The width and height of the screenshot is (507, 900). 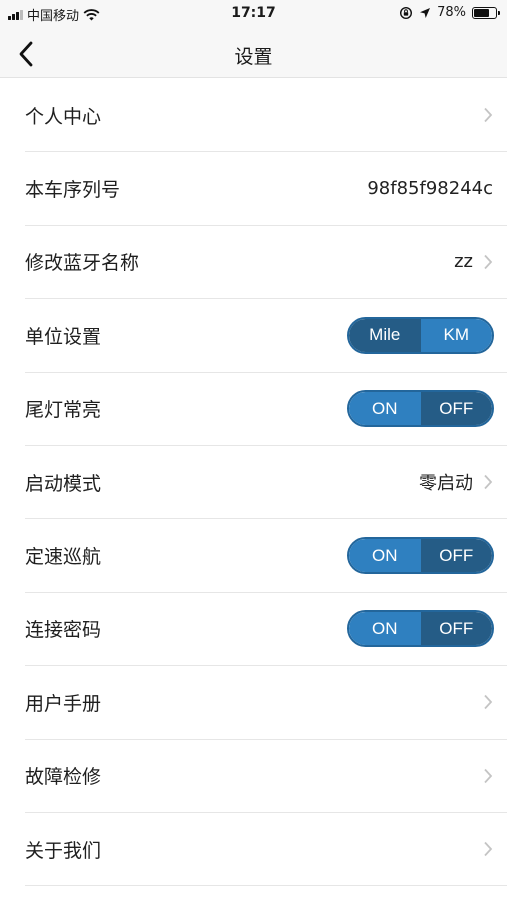 What do you see at coordinates (63, 557) in the screenshot?
I see `row-label: 定速巡航` at bounding box center [63, 557].